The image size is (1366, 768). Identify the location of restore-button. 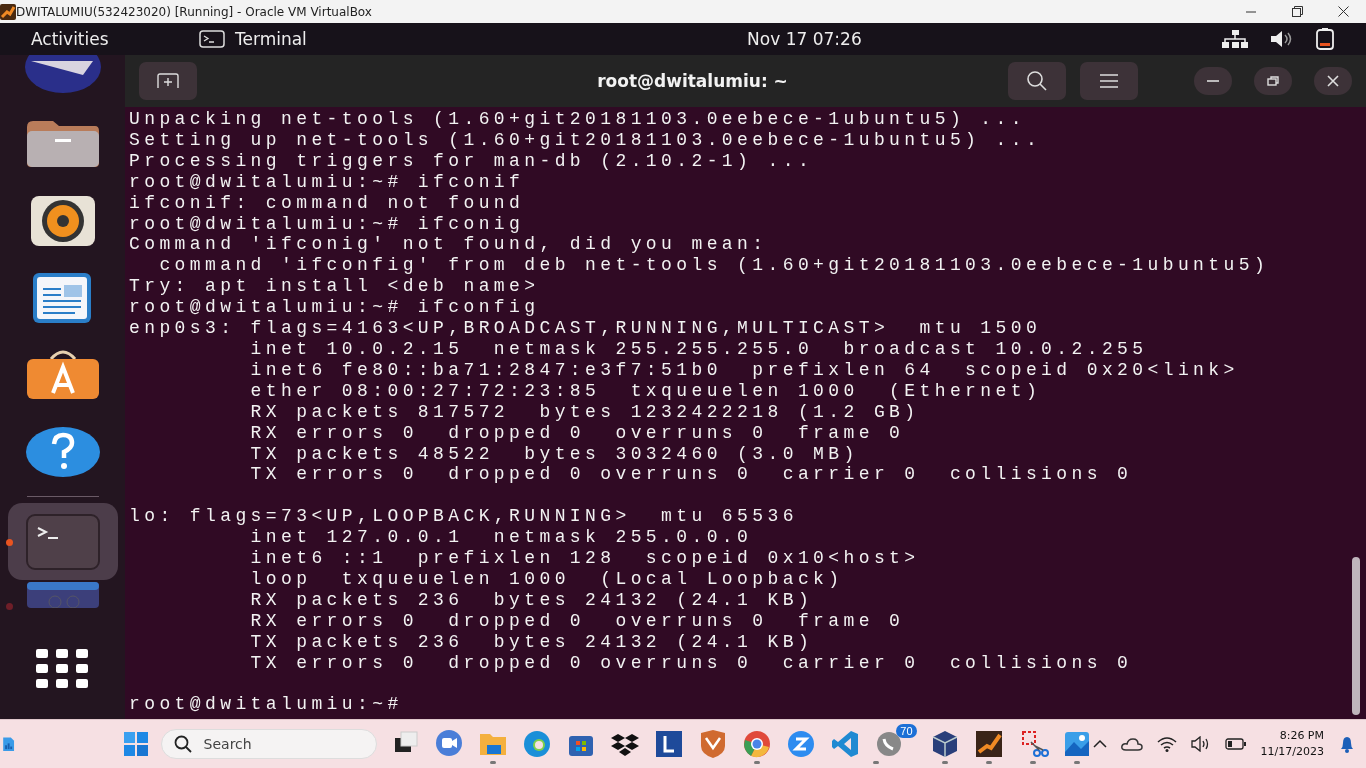
(1273, 81).